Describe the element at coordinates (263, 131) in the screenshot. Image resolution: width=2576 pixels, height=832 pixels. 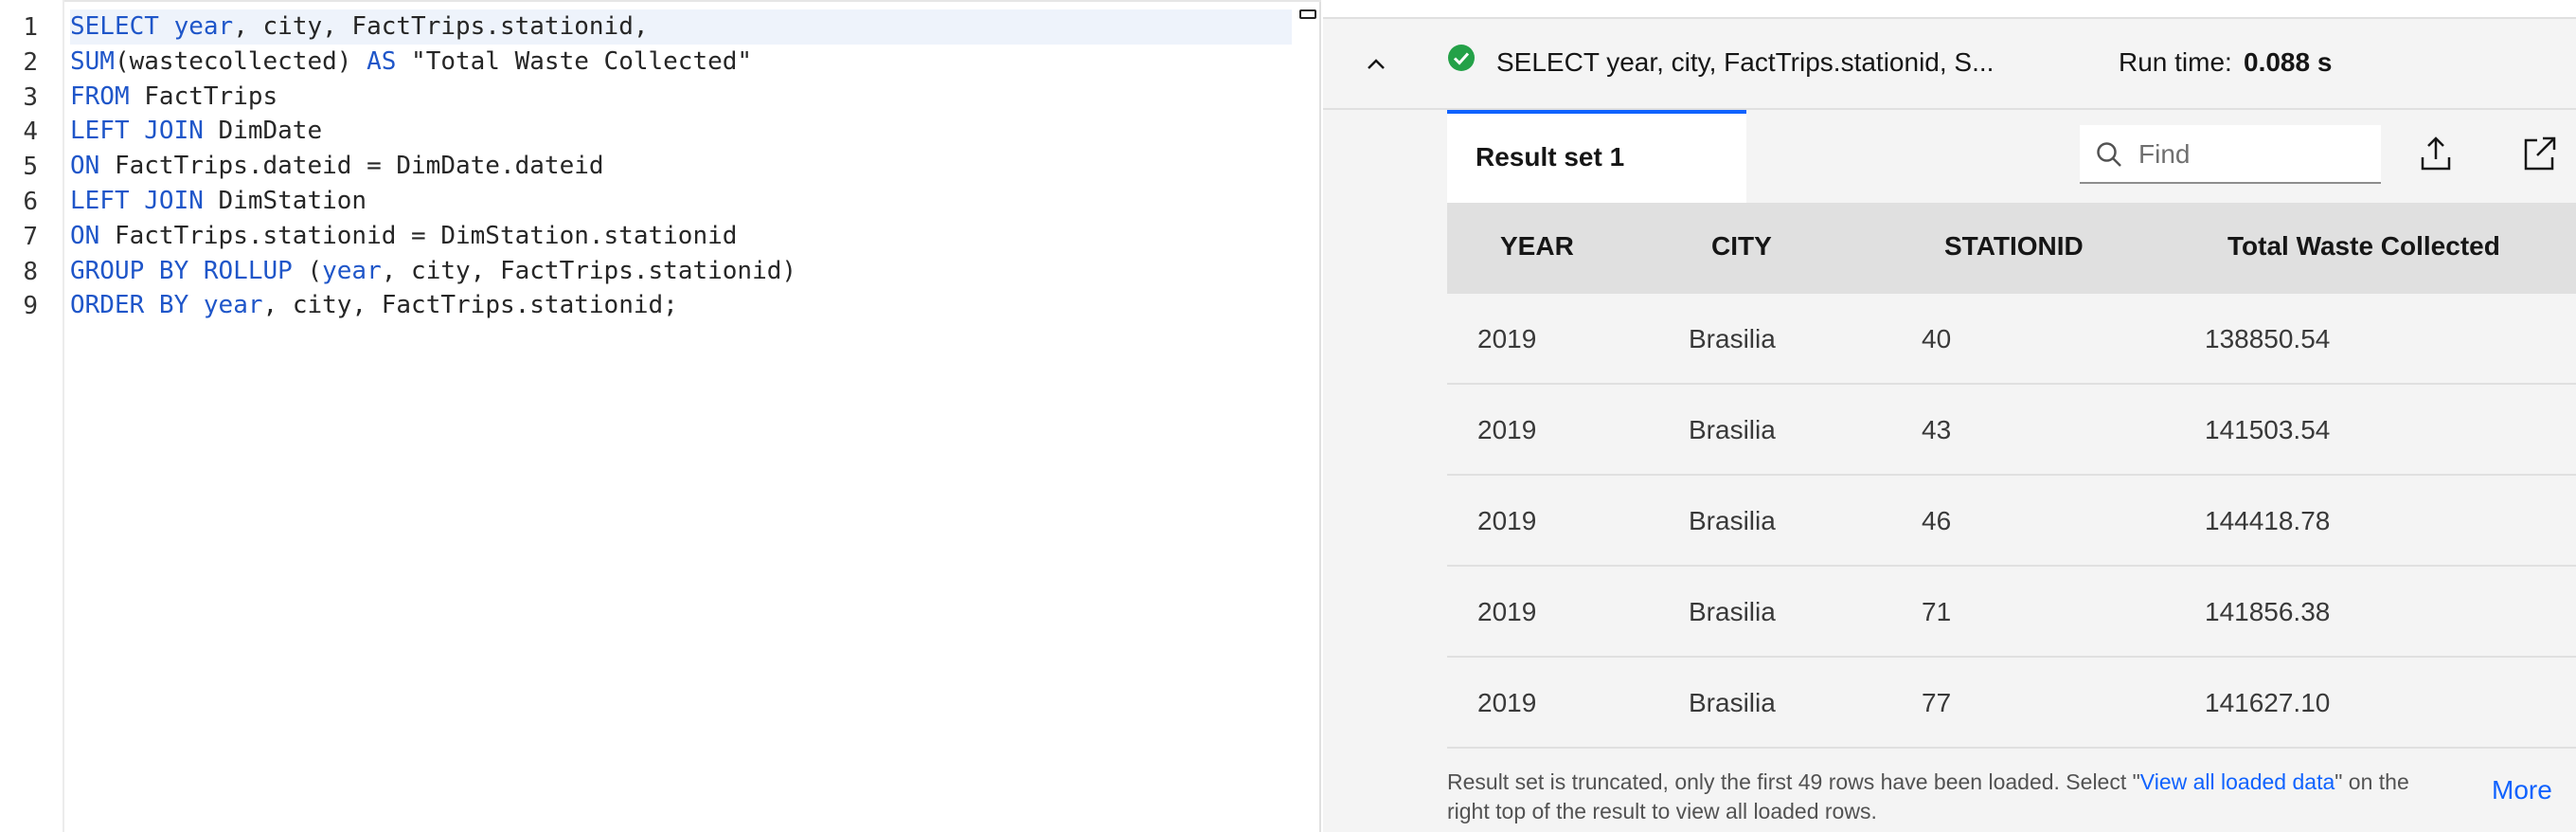
I see `sql-text: DimDate` at that location.